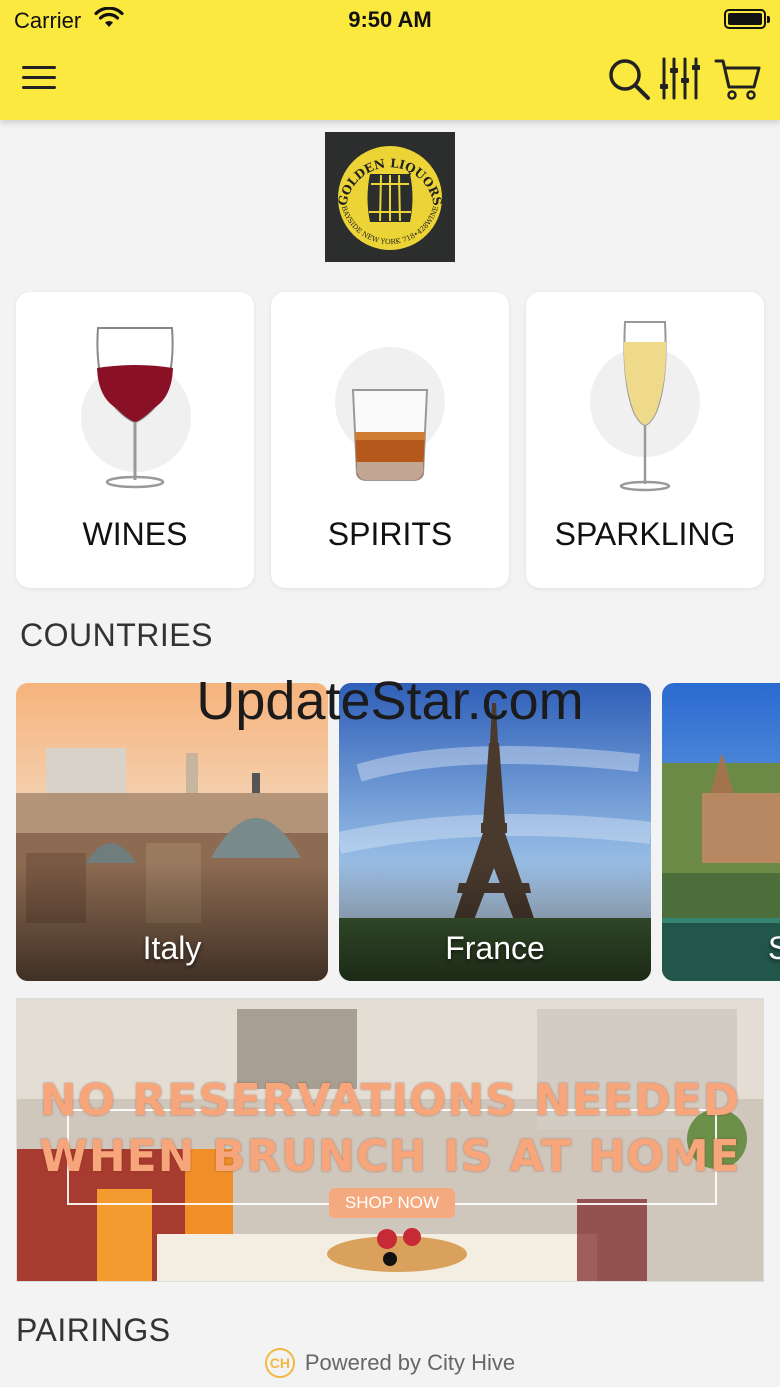 The height and width of the screenshot is (1387, 780). Describe the element at coordinates (135, 534) in the screenshot. I see `category-label: WINES` at that location.